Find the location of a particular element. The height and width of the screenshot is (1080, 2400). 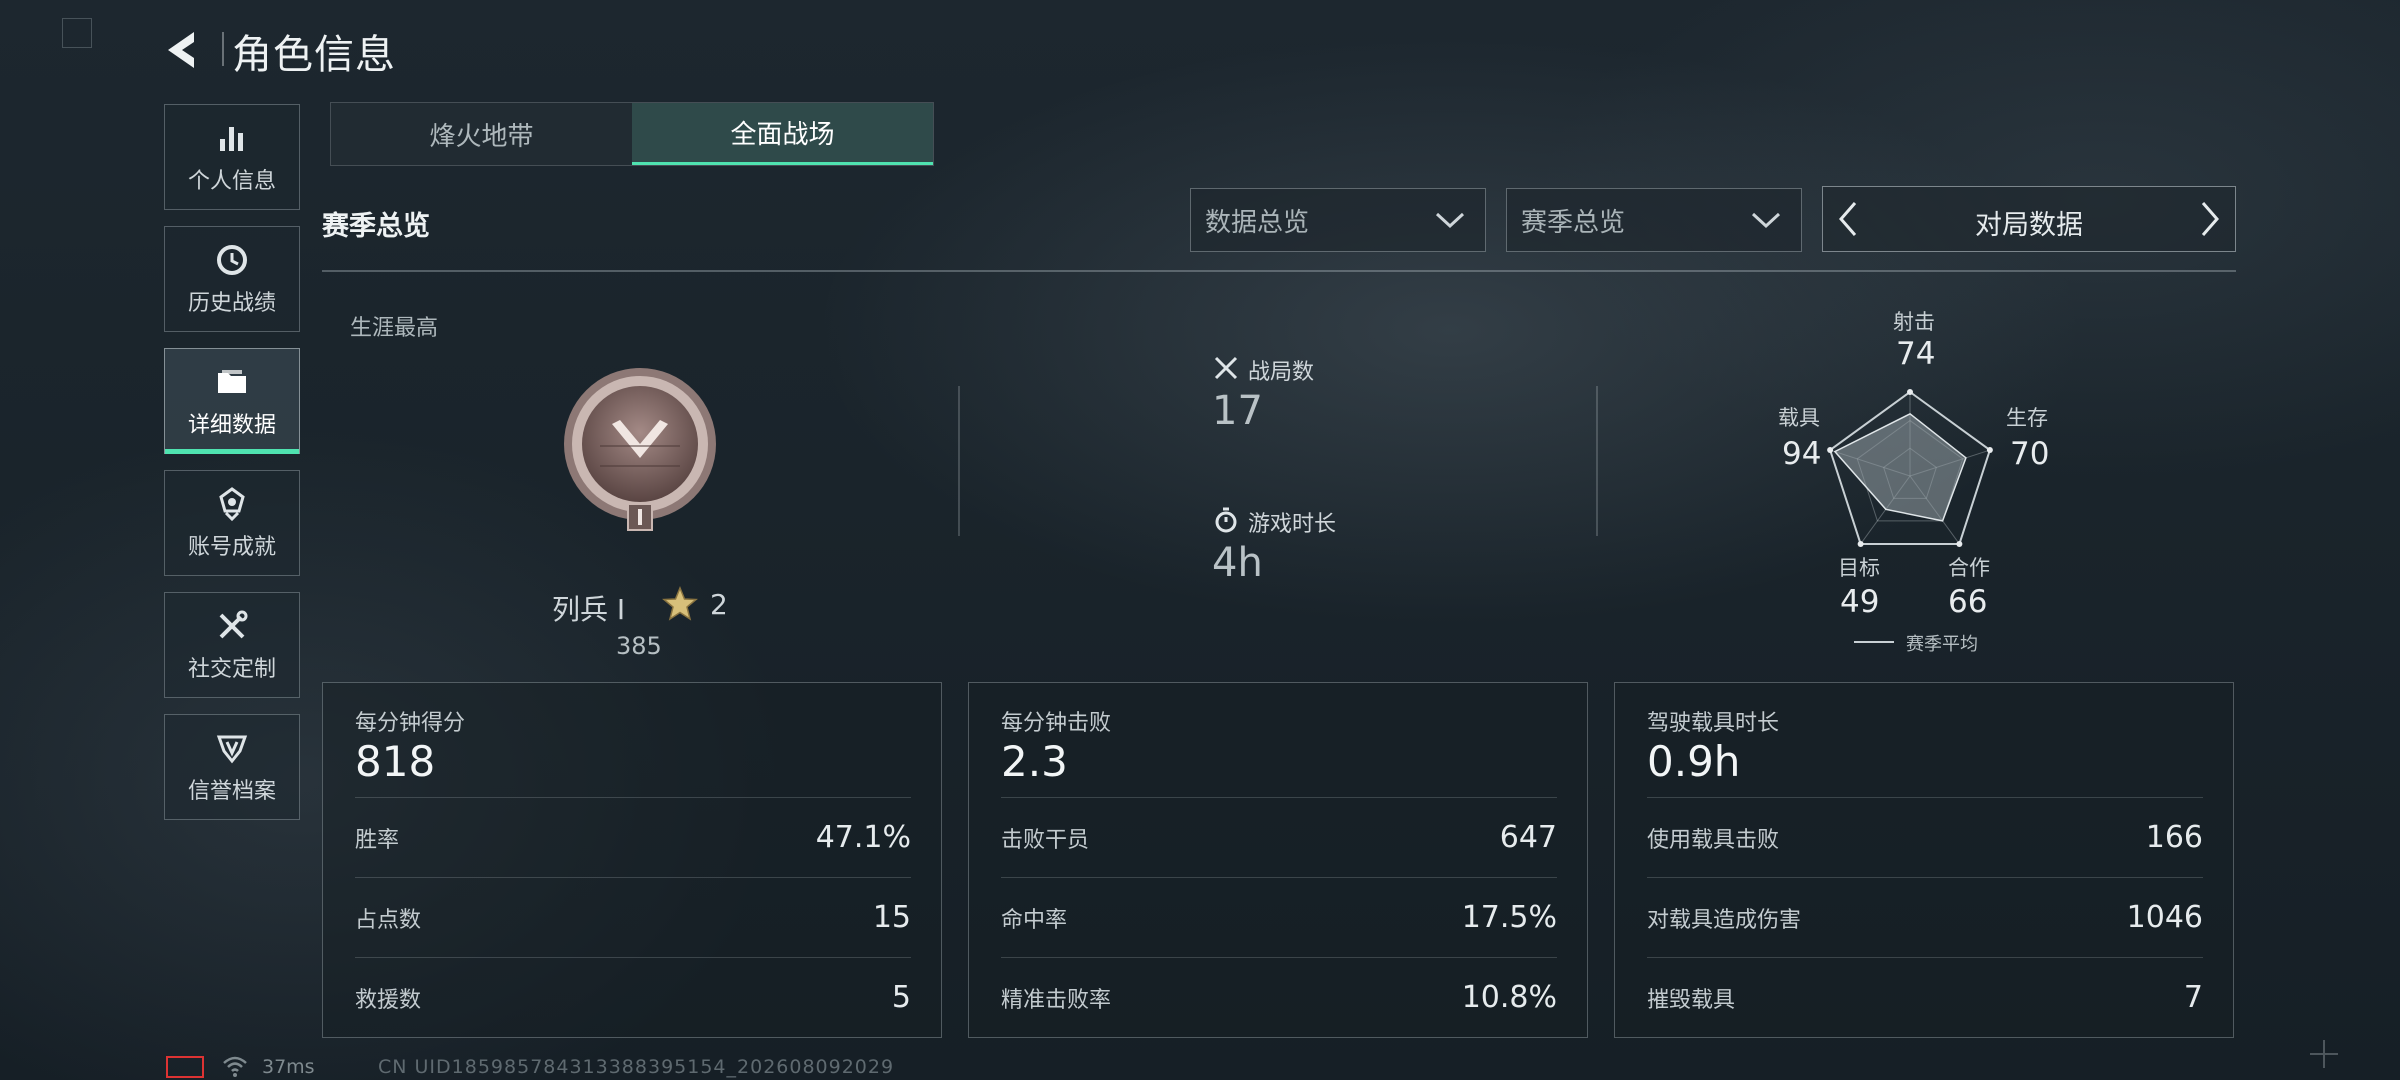

rank-badge-icon is located at coordinates (640, 449).